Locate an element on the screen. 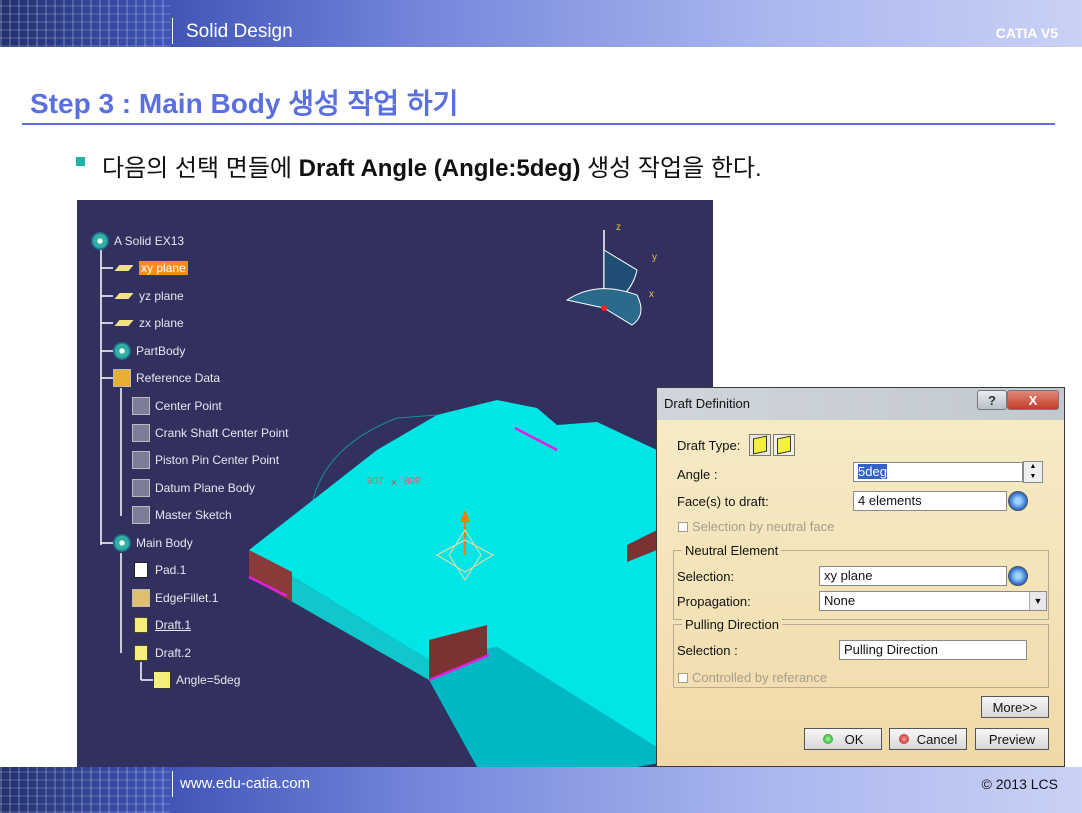  footer-separator is located at coordinates (172, 784).